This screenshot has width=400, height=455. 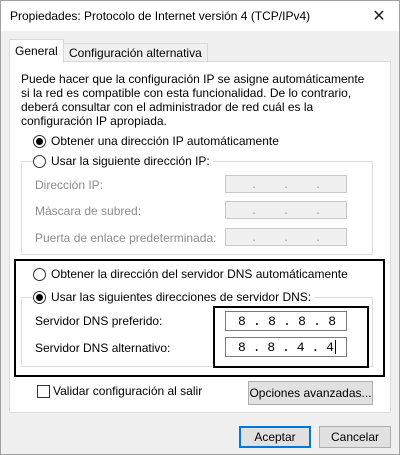 What do you see at coordinates (39, 297) in the screenshot?
I see `radio-dns-manual-button` at bounding box center [39, 297].